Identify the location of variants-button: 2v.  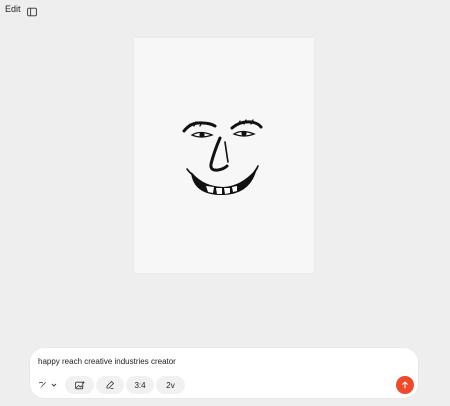
(170, 385).